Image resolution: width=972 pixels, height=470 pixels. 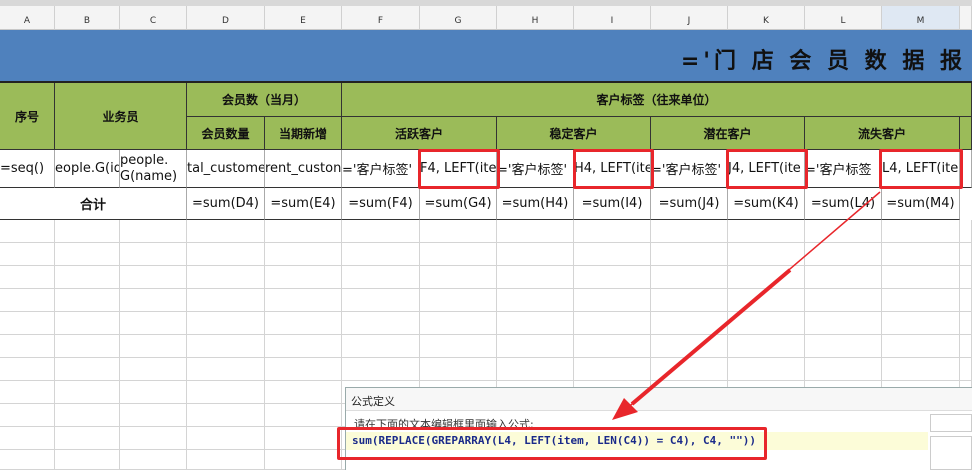 What do you see at coordinates (746, 305) in the screenshot?
I see `annotation-arrow` at bounding box center [746, 305].